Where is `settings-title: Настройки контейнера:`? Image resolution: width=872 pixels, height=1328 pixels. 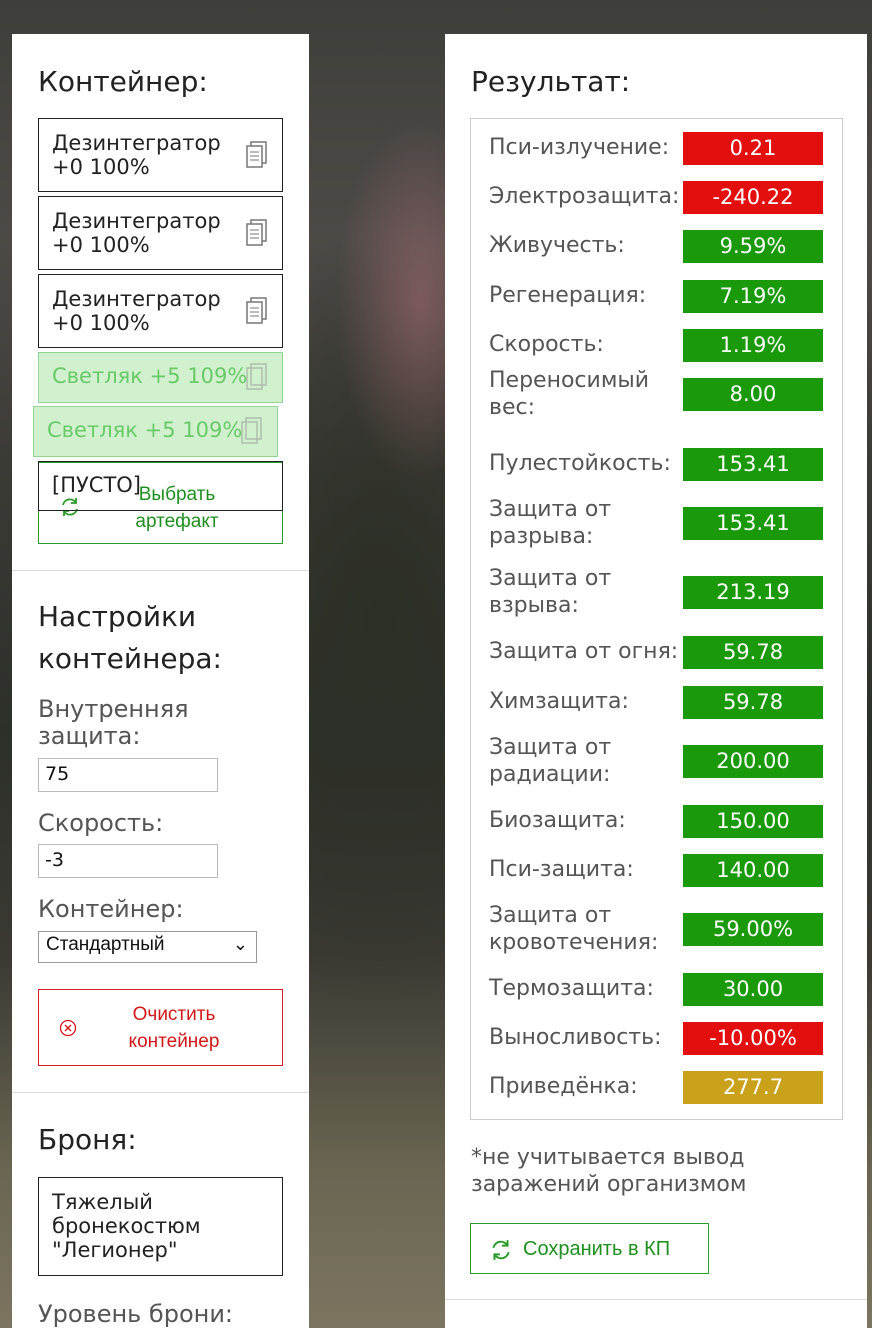
settings-title: Настройки контейнера: is located at coordinates (130, 637).